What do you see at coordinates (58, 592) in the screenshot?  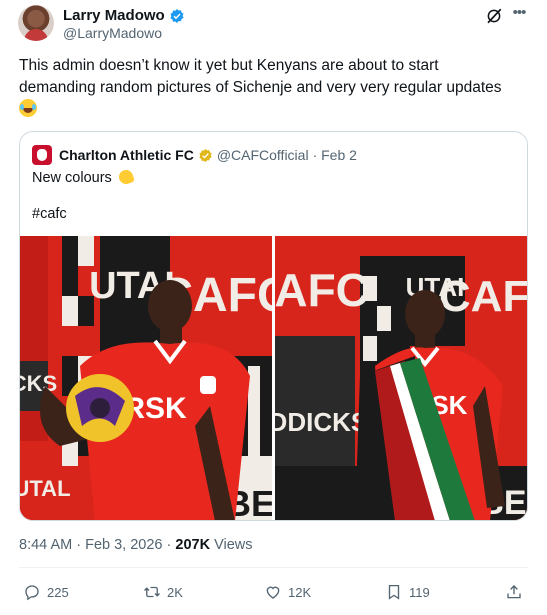 I see `reply-count: 225` at bounding box center [58, 592].